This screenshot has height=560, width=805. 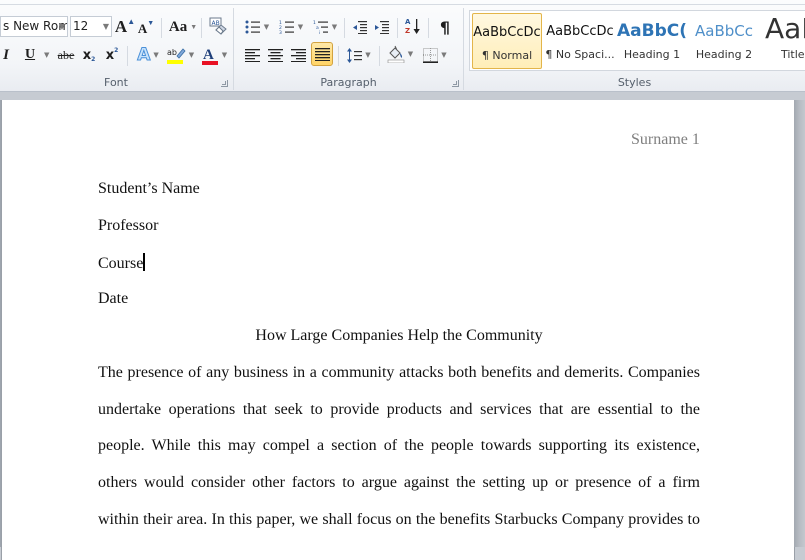 I want to click on font-color-button: A ▼, so click(x=214, y=55).